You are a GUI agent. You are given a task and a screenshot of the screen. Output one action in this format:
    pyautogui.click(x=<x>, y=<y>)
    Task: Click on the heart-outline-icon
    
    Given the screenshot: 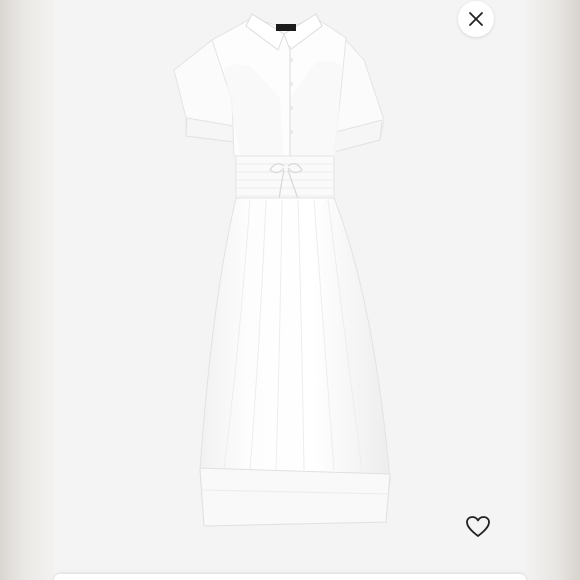 What is the action you would take?
    pyautogui.click(x=478, y=526)
    